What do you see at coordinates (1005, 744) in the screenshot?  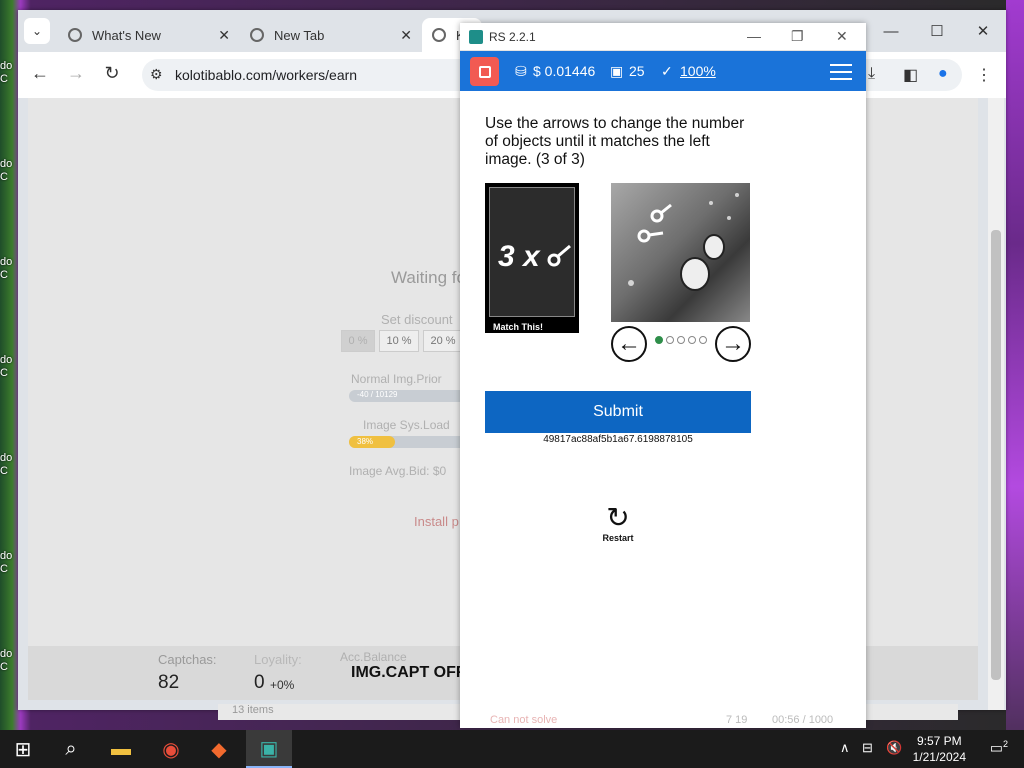 I see `notification-count: 2` at bounding box center [1005, 744].